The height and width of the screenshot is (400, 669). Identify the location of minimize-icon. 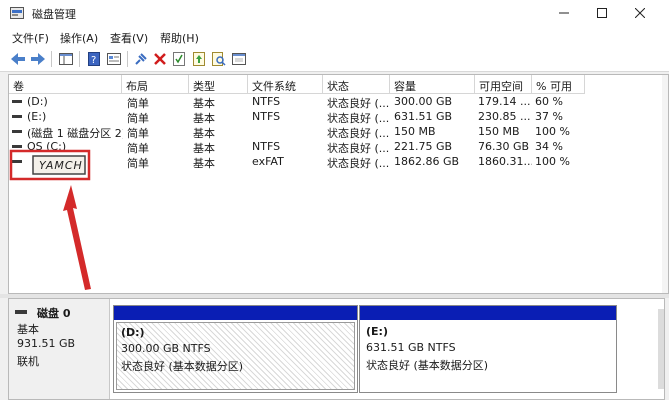
(564, 13).